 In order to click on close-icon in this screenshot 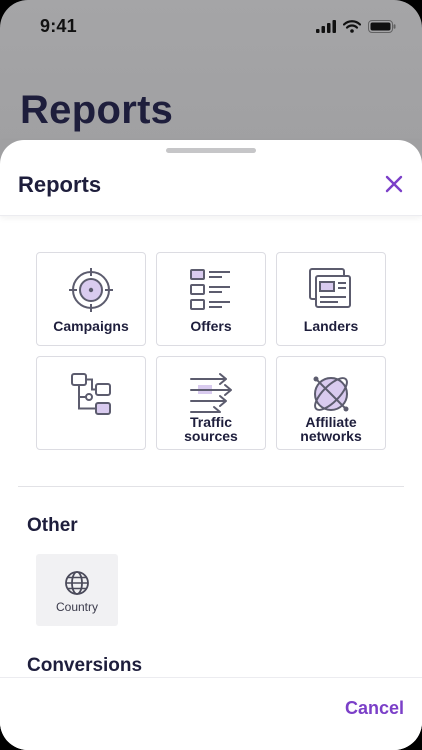, I will do `click(394, 184)`.